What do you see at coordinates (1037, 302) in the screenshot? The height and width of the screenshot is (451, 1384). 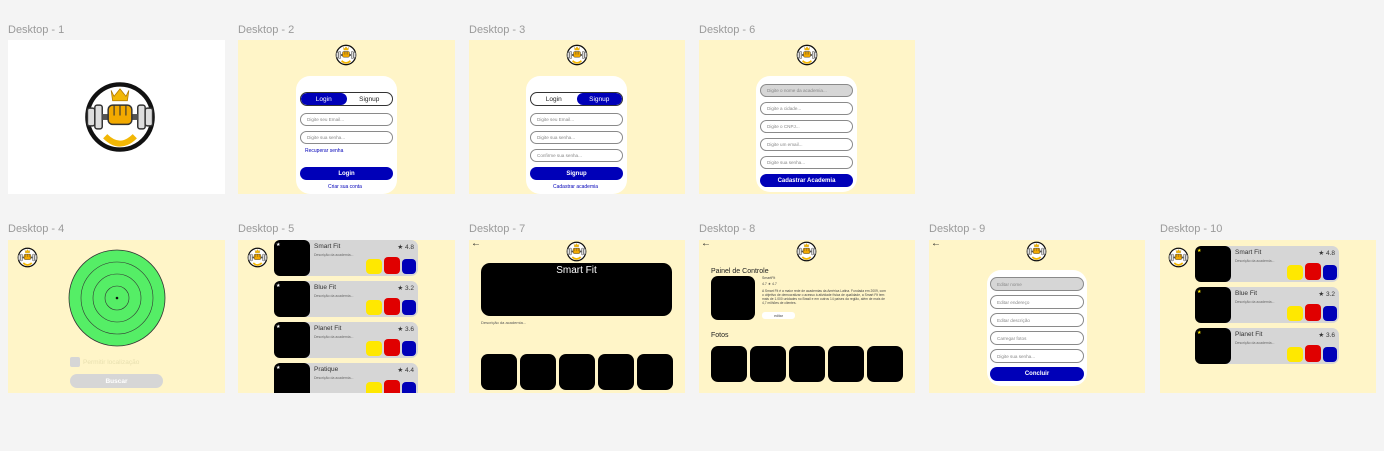 I see `edit-address-field: Editar endereço` at bounding box center [1037, 302].